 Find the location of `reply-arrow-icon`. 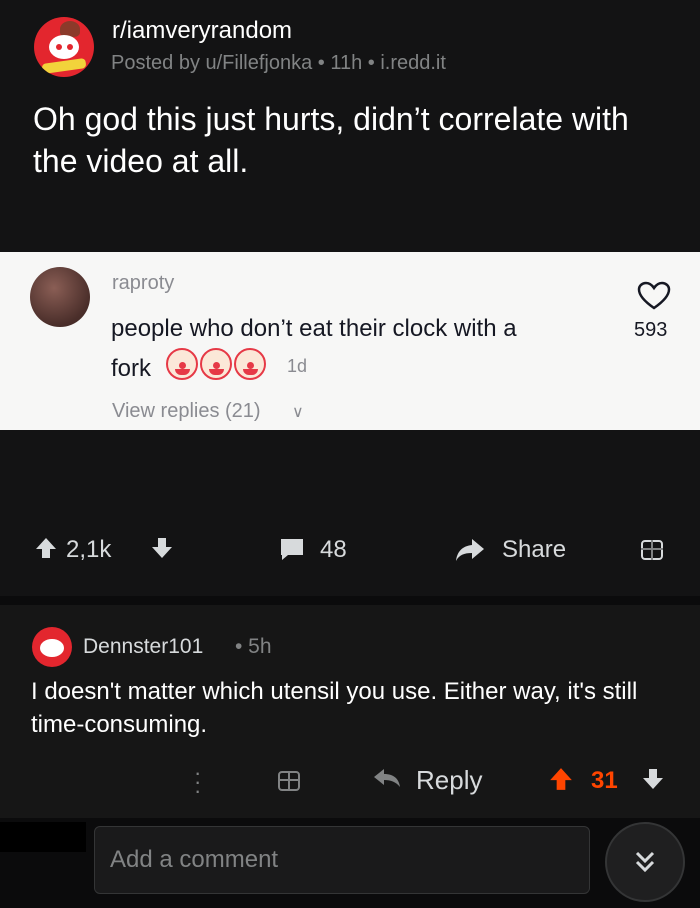

reply-arrow-icon is located at coordinates (387, 778).